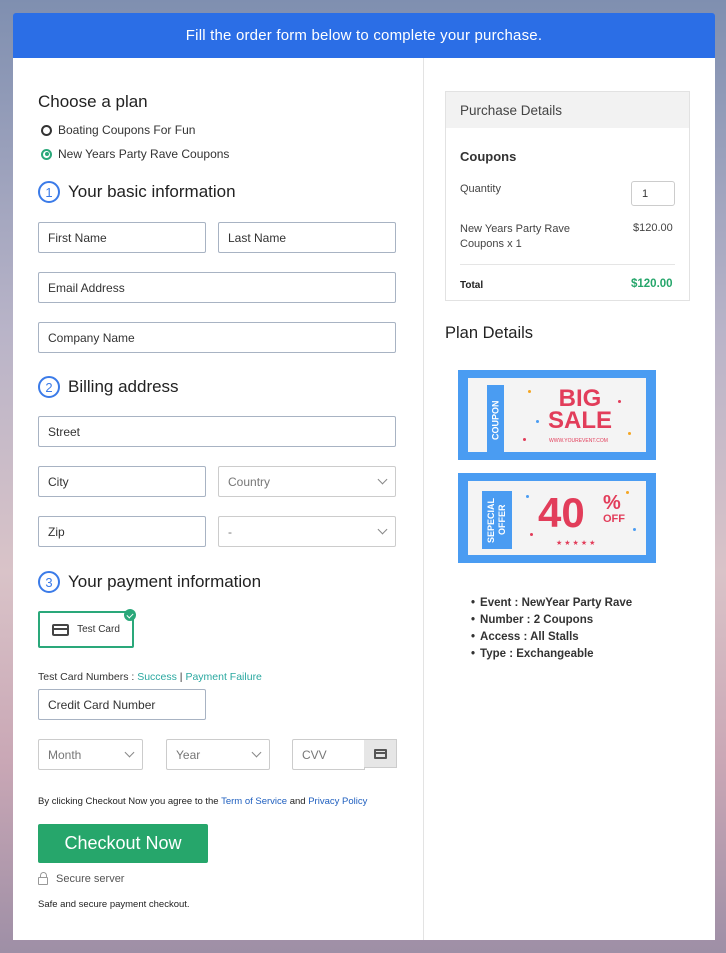 This screenshot has width=726, height=953. Describe the element at coordinates (653, 228) in the screenshot. I see `item-price: $120.00` at that location.